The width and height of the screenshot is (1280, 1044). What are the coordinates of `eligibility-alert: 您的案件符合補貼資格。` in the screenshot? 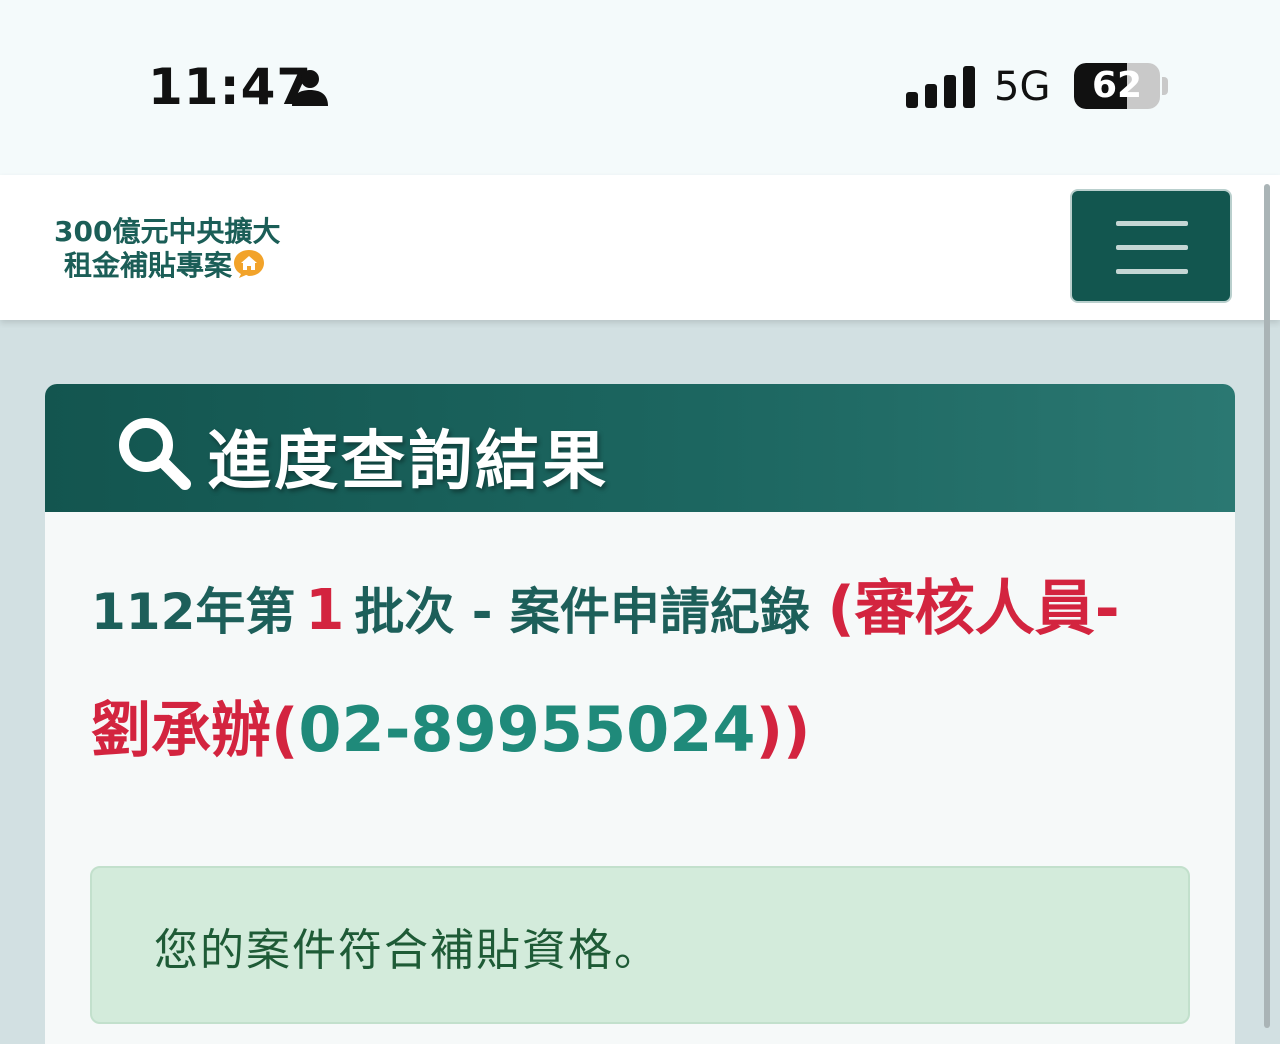 It's located at (640, 945).